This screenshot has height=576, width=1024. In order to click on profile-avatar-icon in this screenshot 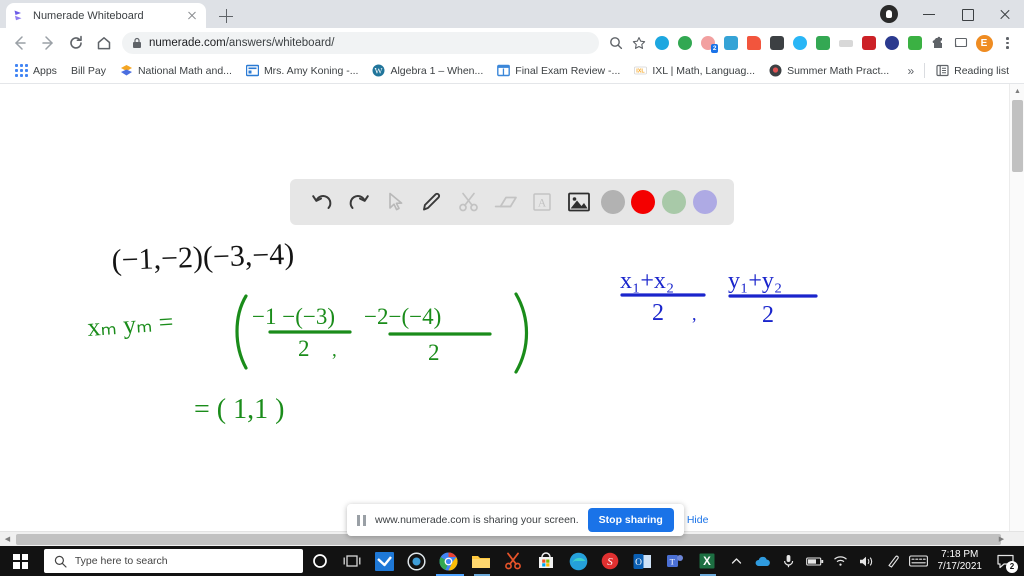, I will do `click(889, 14)`.